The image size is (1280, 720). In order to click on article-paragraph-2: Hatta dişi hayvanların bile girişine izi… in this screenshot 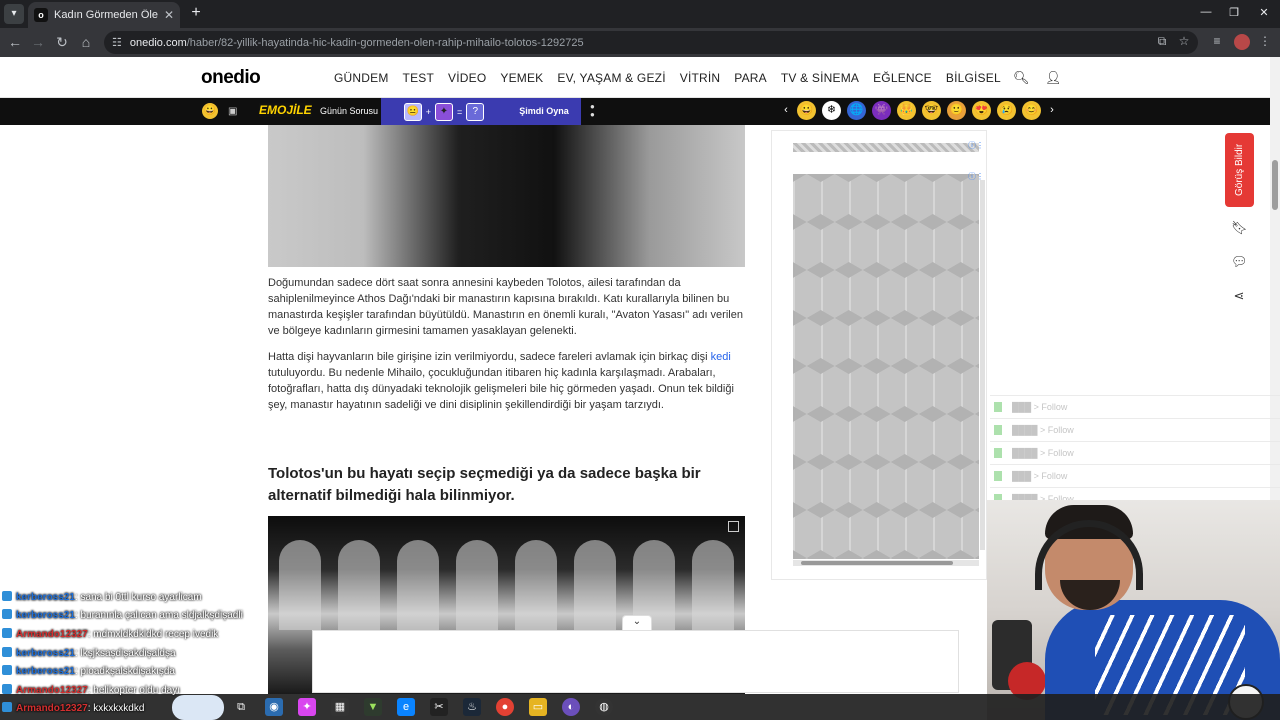, I will do `click(501, 381)`.